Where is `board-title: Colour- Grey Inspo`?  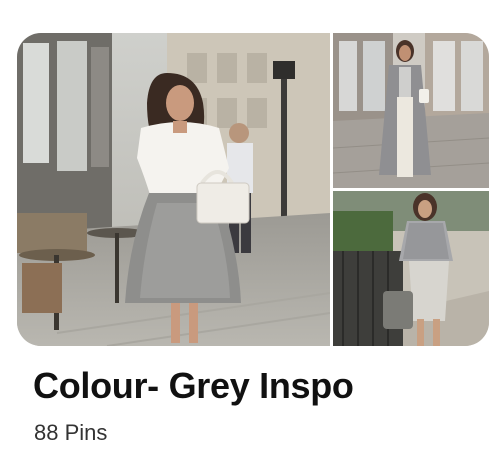
board-title: Colour- Grey Inspo is located at coordinates (193, 386).